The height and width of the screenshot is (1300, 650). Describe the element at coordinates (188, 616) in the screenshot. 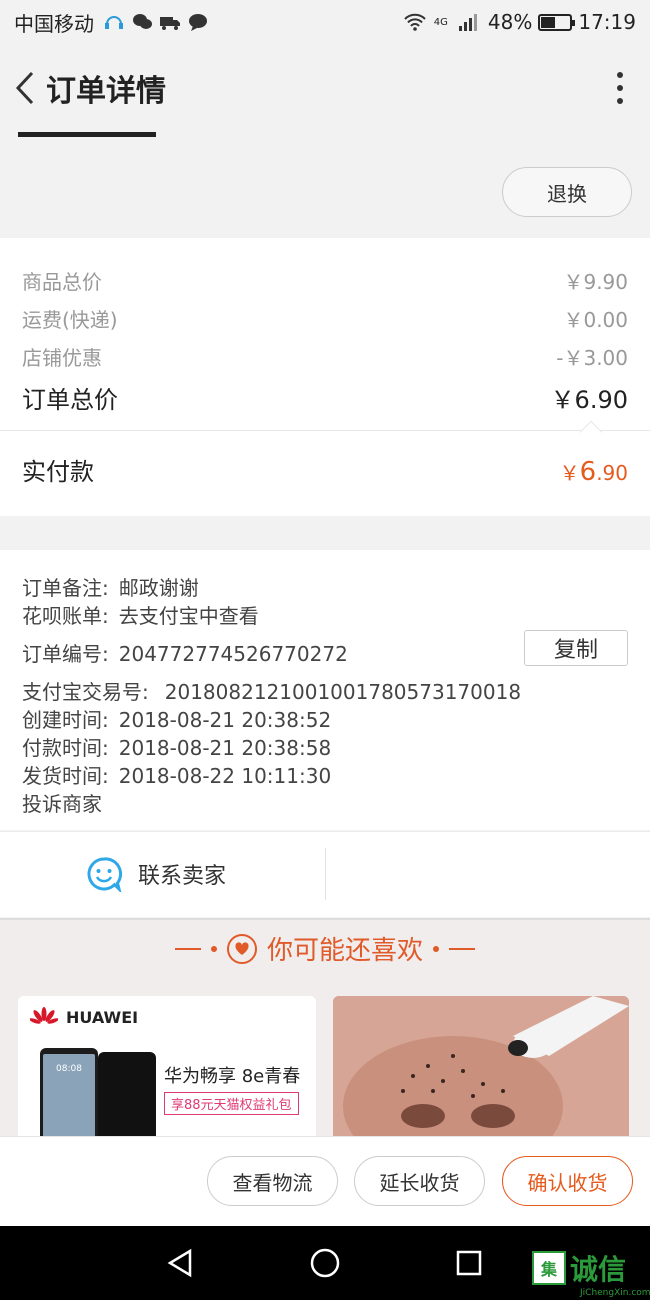

I see `info-value: 去支付宝中查看` at that location.